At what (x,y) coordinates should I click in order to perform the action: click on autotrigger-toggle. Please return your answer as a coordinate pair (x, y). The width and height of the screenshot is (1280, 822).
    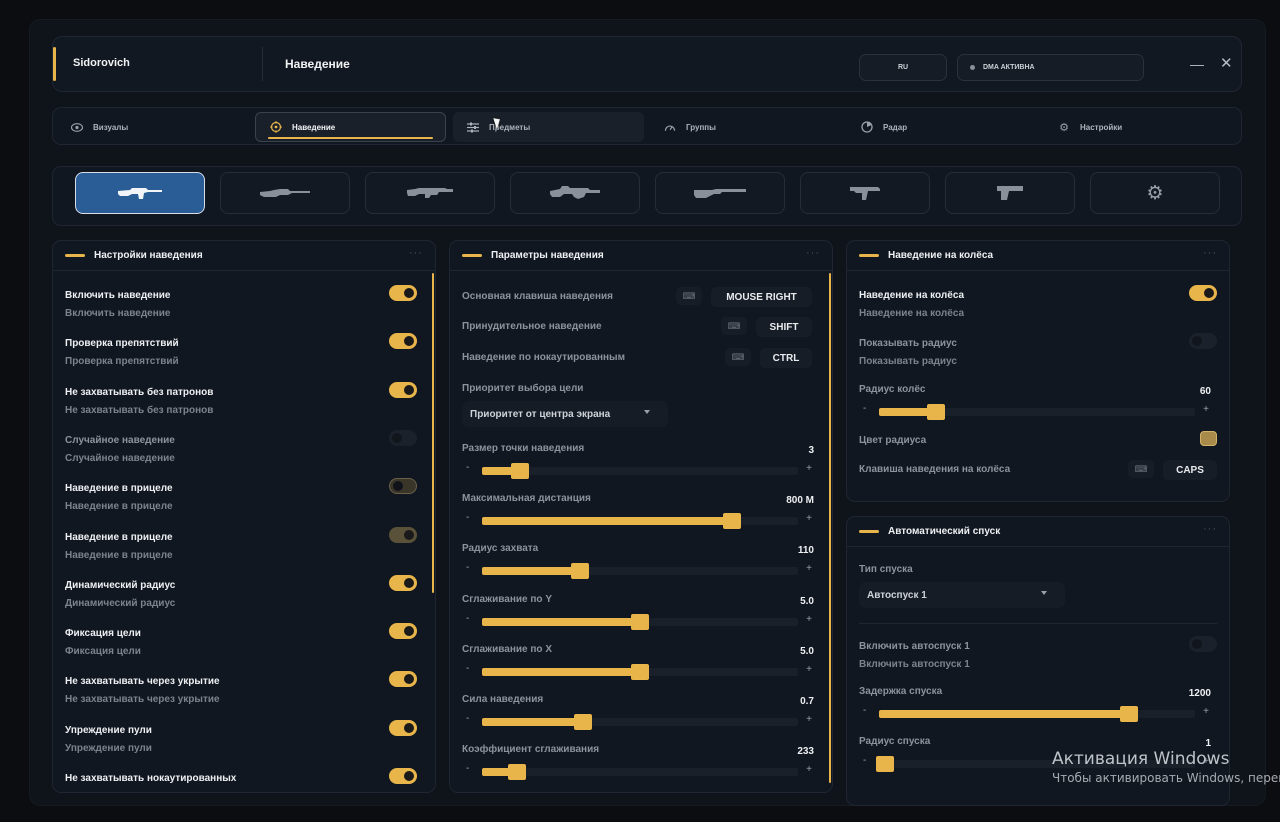
    Looking at the image, I should click on (1203, 644).